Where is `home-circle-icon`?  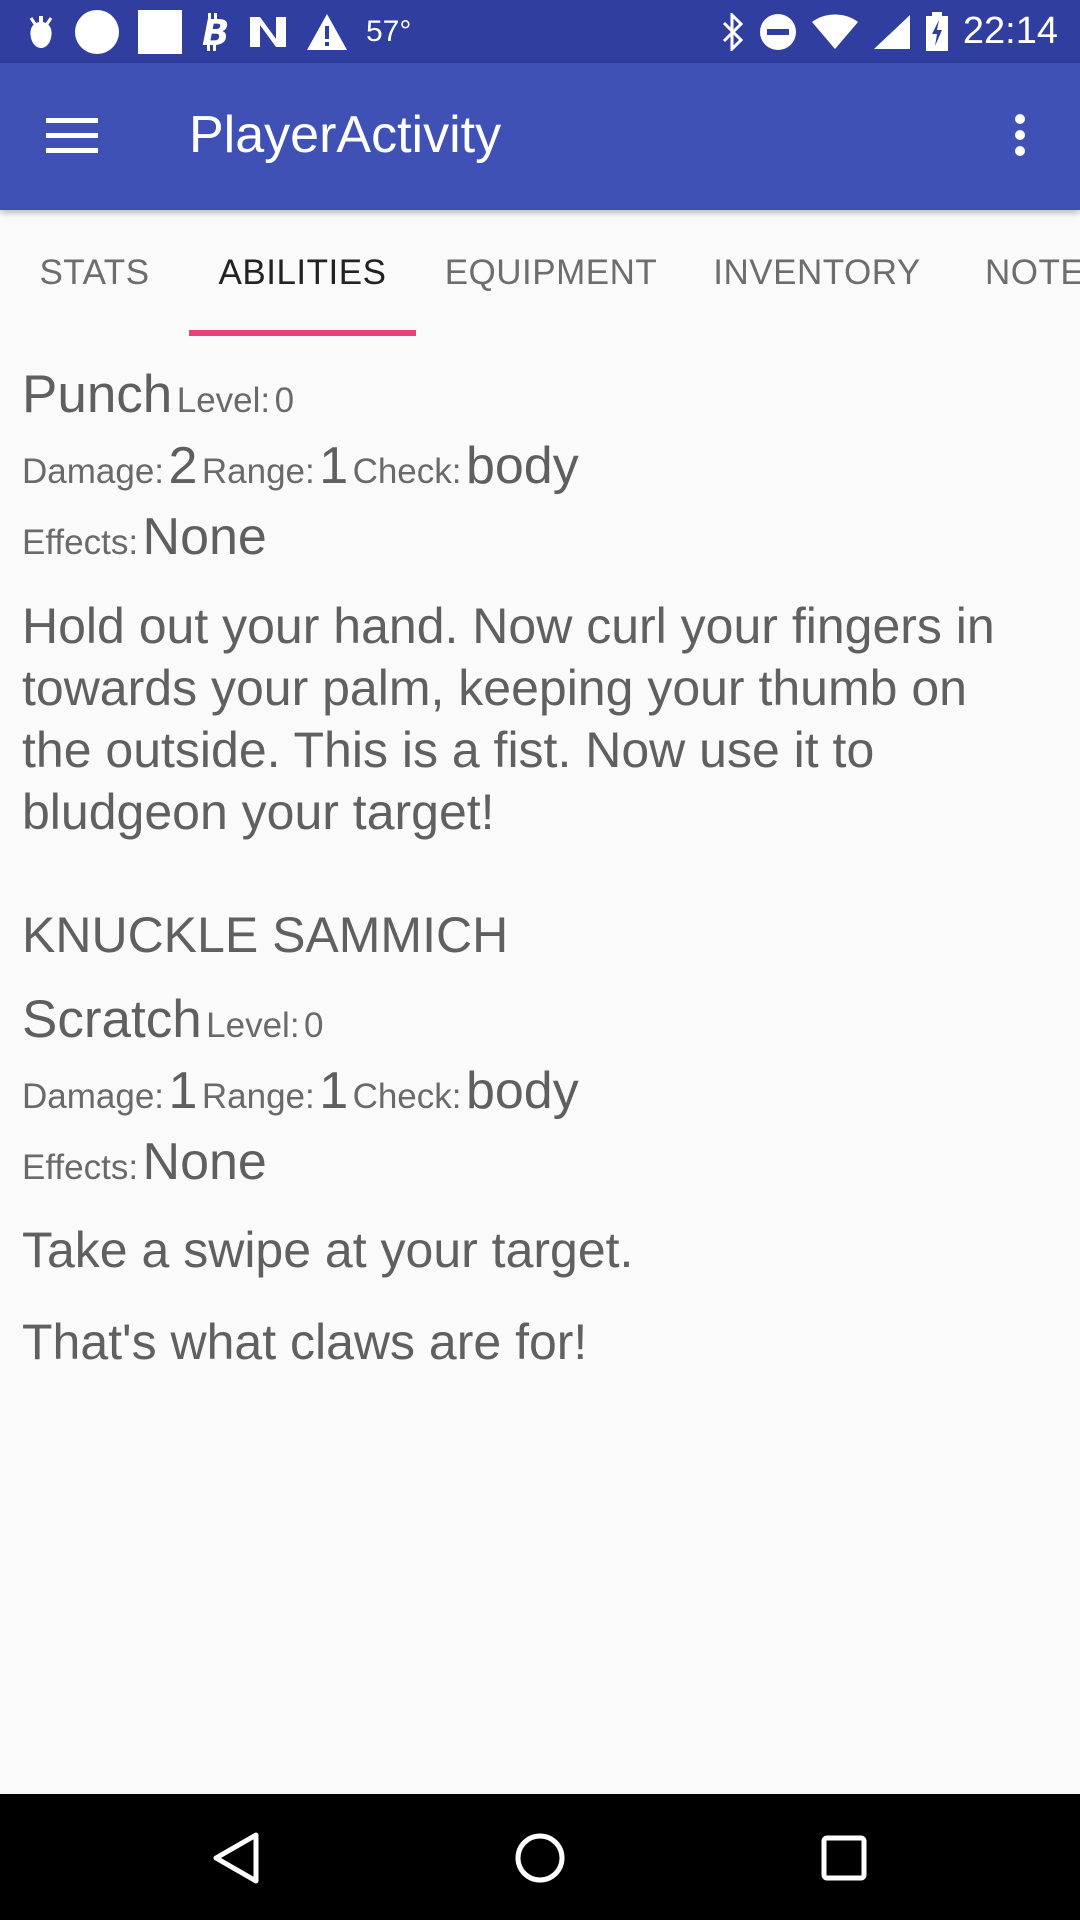 home-circle-icon is located at coordinates (540, 1858).